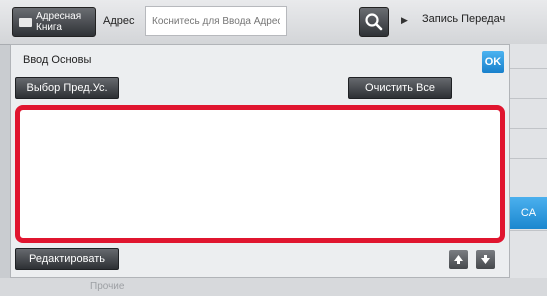  I want to click on search-icon, so click(374, 22).